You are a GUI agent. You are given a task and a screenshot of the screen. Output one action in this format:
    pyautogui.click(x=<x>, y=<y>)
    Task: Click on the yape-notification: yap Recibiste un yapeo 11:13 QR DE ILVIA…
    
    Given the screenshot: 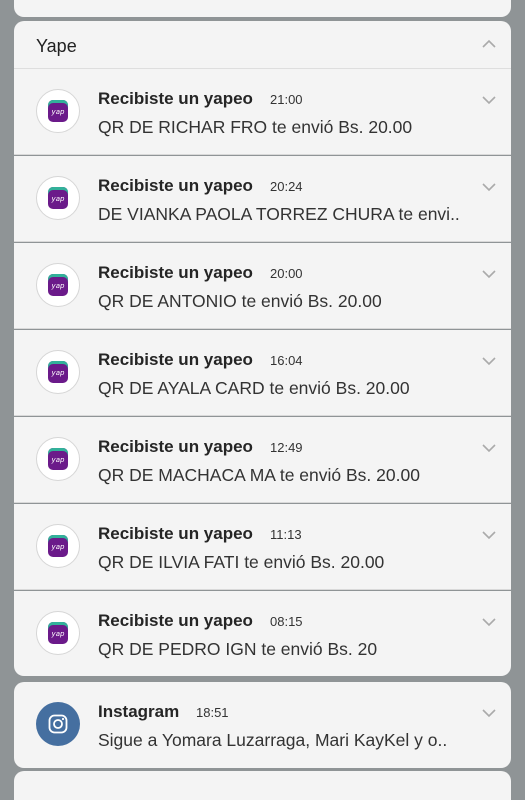 What is the action you would take?
    pyautogui.click(x=262, y=547)
    